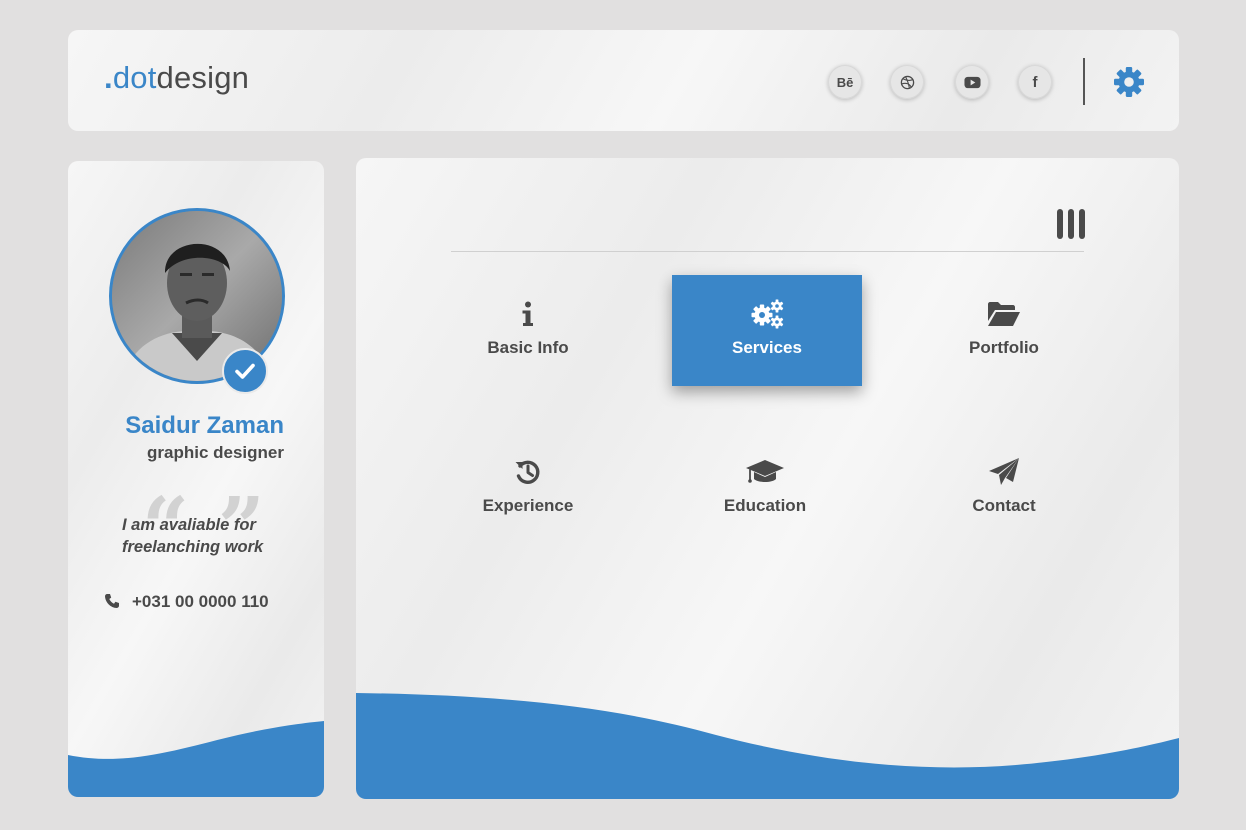 Image resolution: width=1246 pixels, height=830 pixels. Describe the element at coordinates (767, 746) in the screenshot. I see `main-wave-decoration` at that location.